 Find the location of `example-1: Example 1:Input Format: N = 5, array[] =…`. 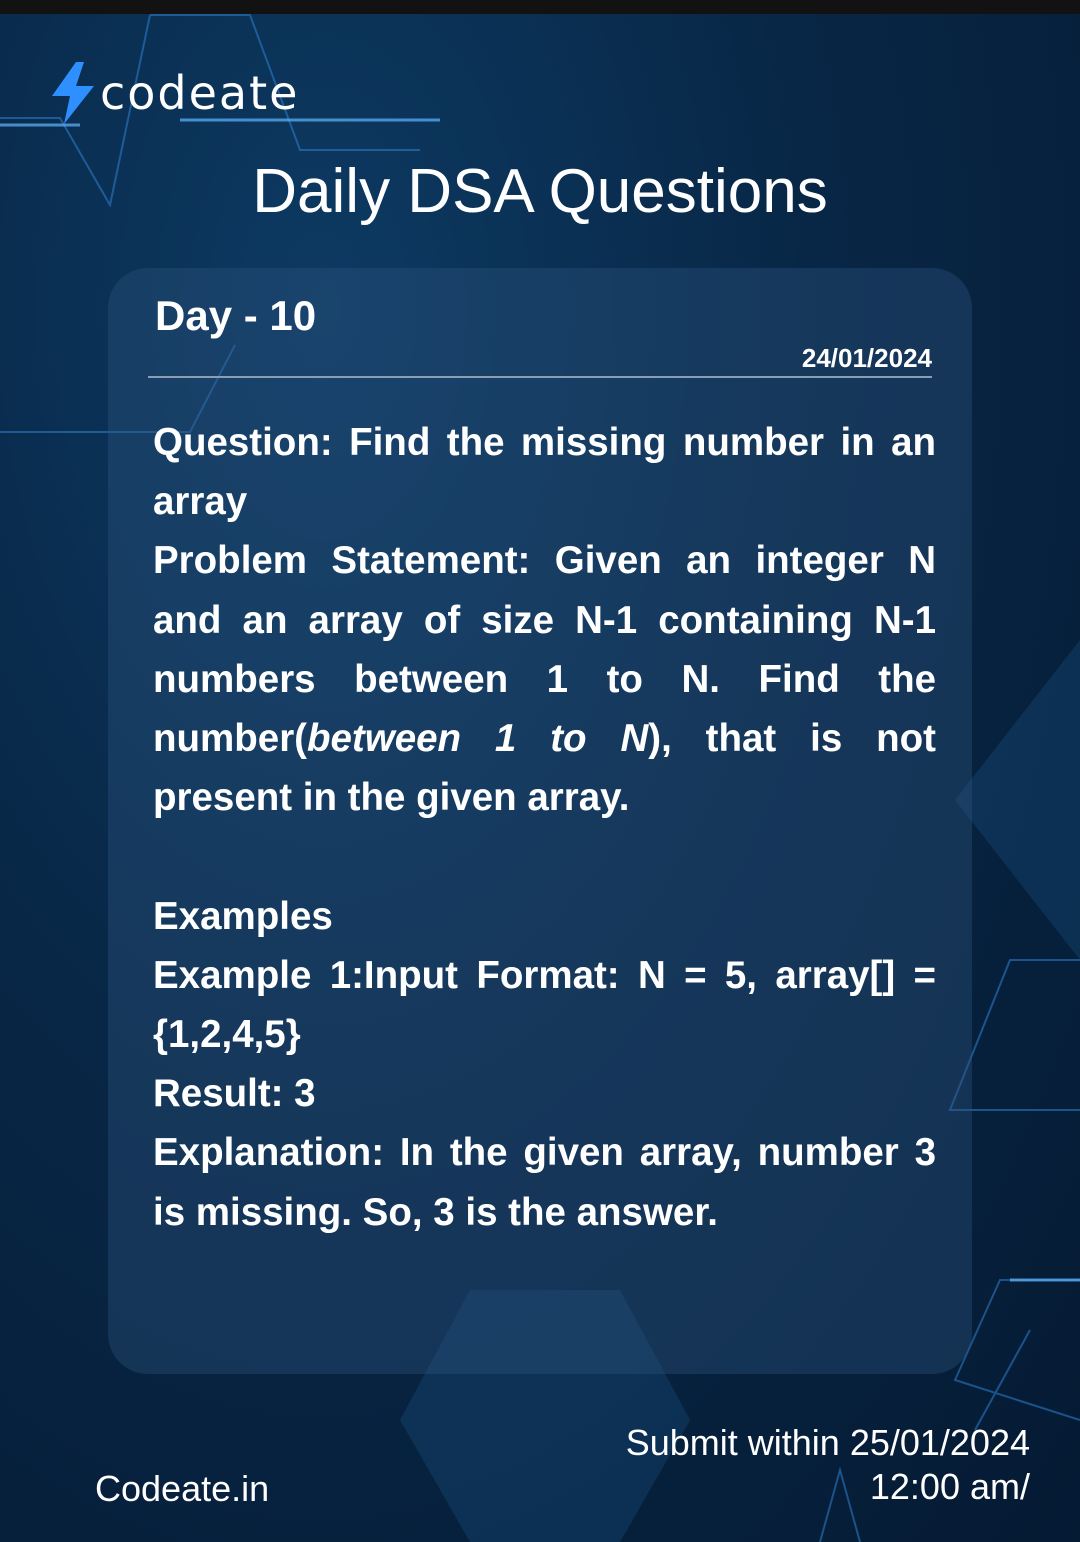

example-1: Example 1:Input Format: N = 5, array[] =… is located at coordinates (544, 1005).